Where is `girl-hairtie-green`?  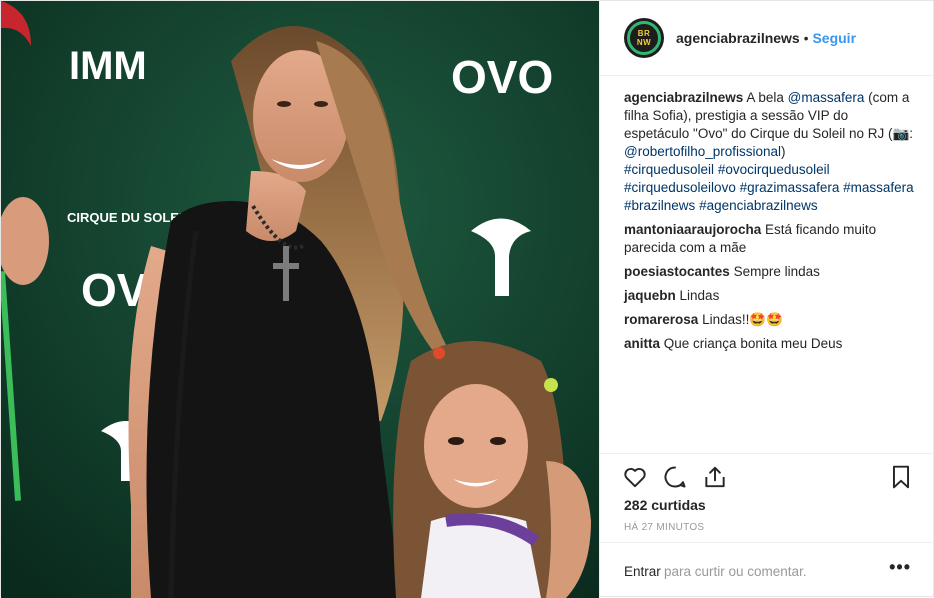 girl-hairtie-green is located at coordinates (551, 385).